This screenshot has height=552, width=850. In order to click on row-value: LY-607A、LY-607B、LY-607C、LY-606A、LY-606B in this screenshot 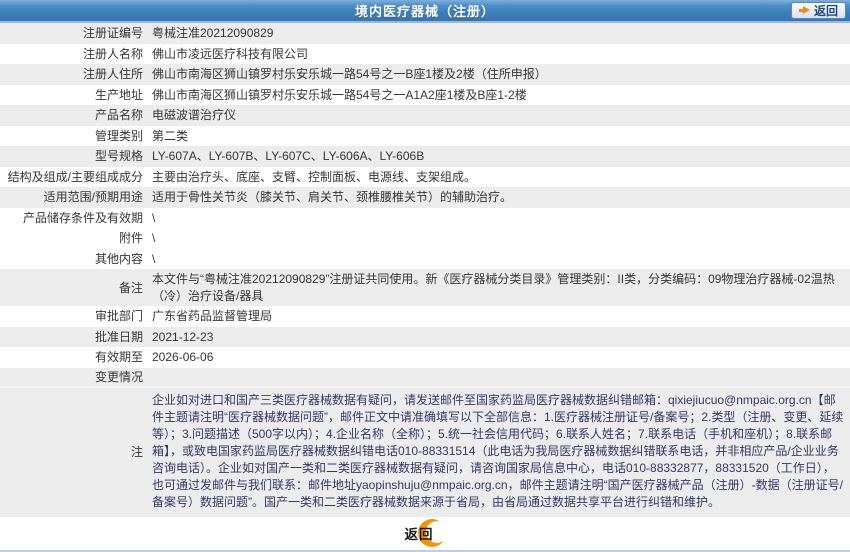, I will do `click(288, 156)`.